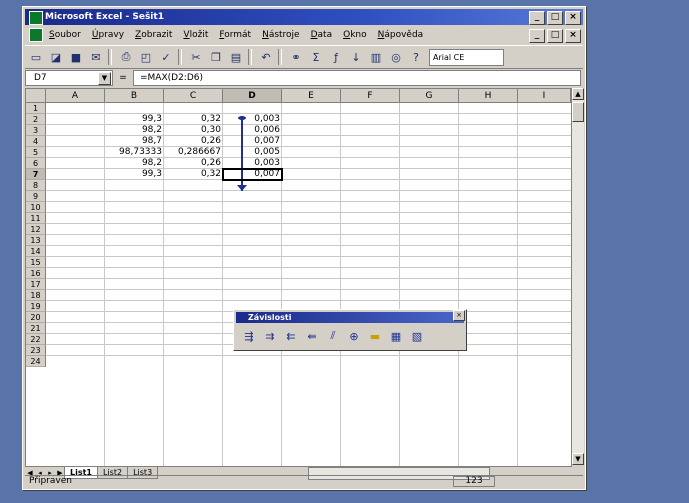 The image size is (689, 503). Describe the element at coordinates (36, 262) in the screenshot. I see `row-header-15: 15` at that location.